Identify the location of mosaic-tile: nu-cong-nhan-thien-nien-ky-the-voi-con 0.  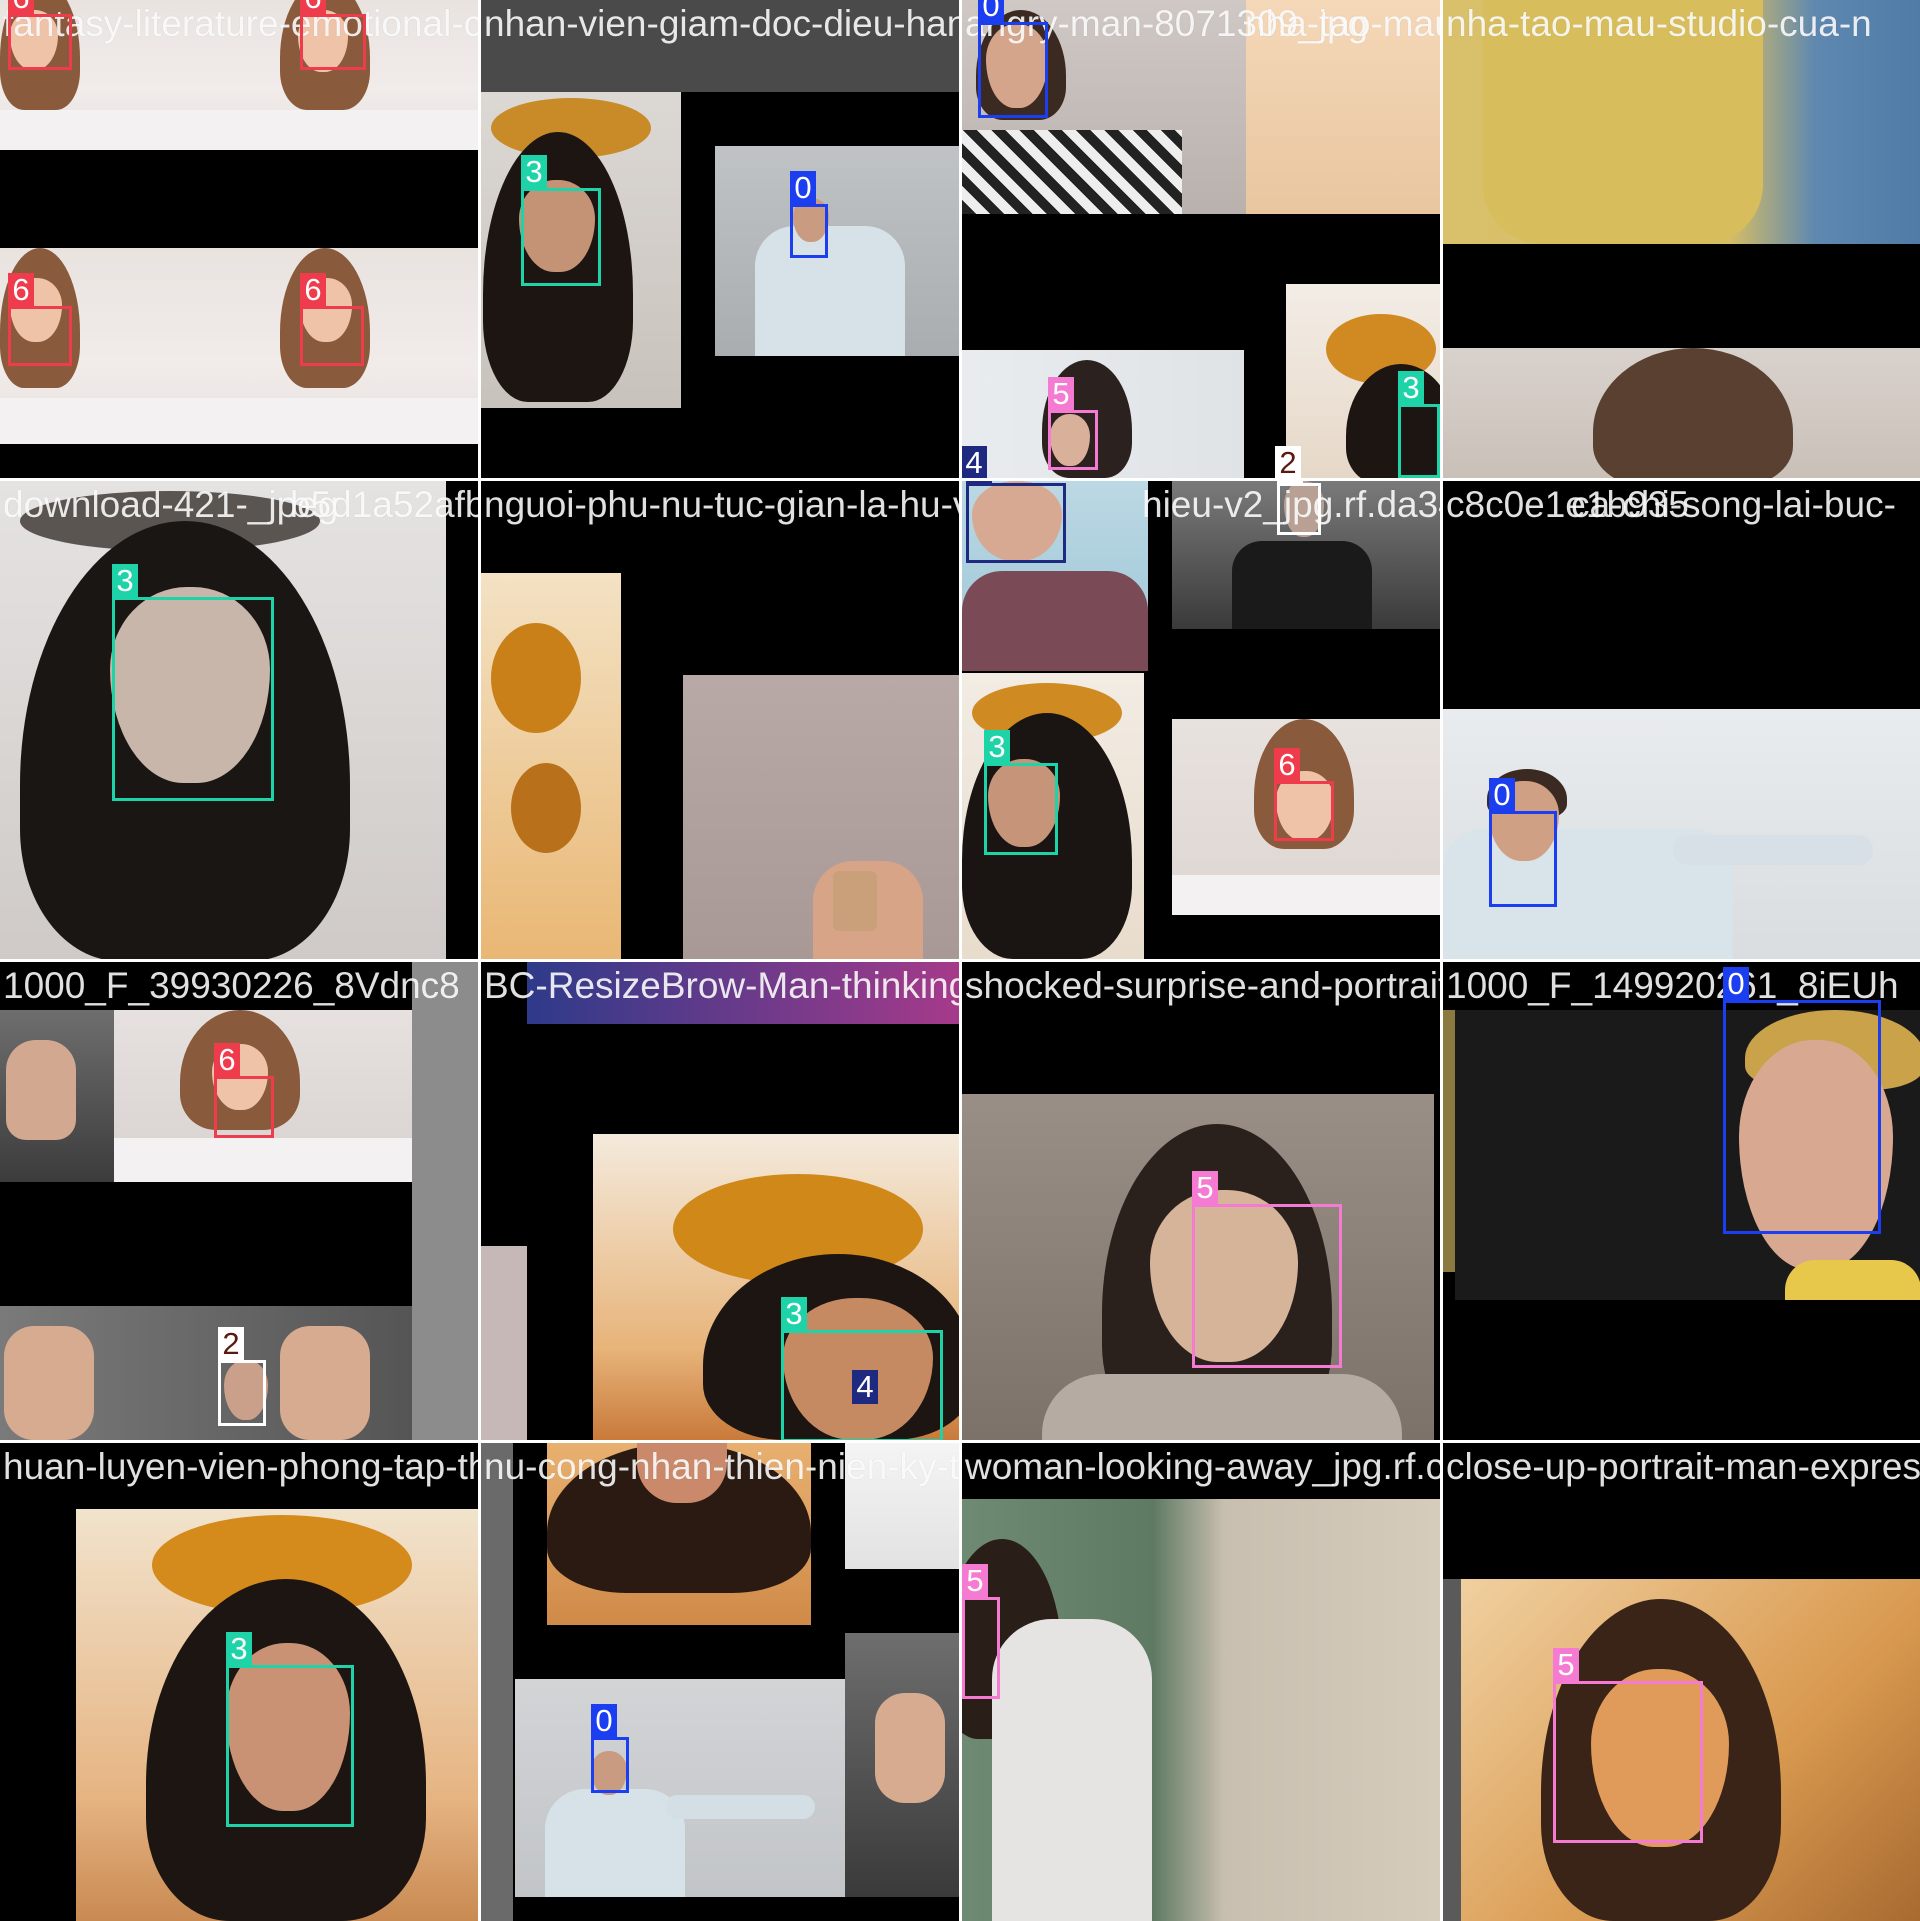
(720, 1682).